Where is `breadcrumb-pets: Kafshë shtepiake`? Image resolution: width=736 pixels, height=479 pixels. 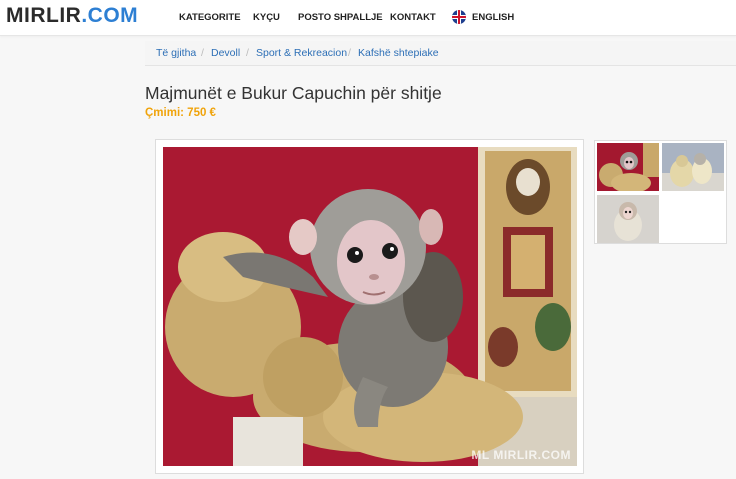 breadcrumb-pets: Kafshë shtepiake is located at coordinates (398, 53).